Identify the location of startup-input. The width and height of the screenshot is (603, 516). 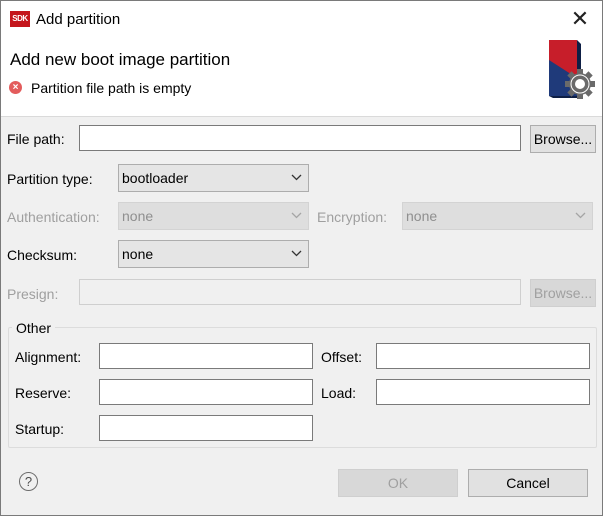
(206, 428).